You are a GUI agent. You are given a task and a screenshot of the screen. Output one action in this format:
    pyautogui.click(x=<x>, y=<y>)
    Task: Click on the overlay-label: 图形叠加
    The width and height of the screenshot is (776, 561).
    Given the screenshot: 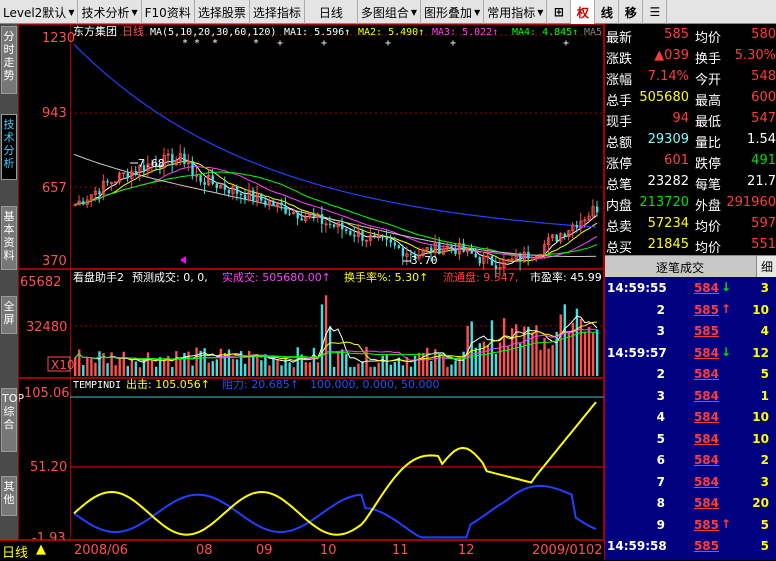 What is the action you would take?
    pyautogui.click(x=448, y=12)
    